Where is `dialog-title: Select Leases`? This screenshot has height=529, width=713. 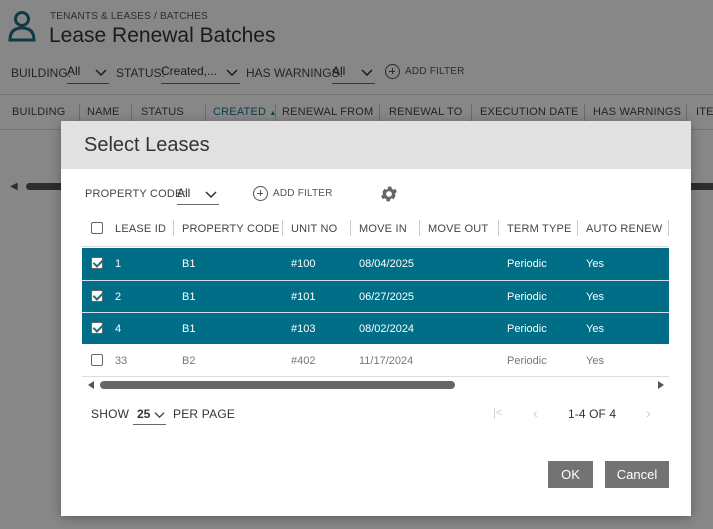 dialog-title: Select Leases is located at coordinates (147, 145).